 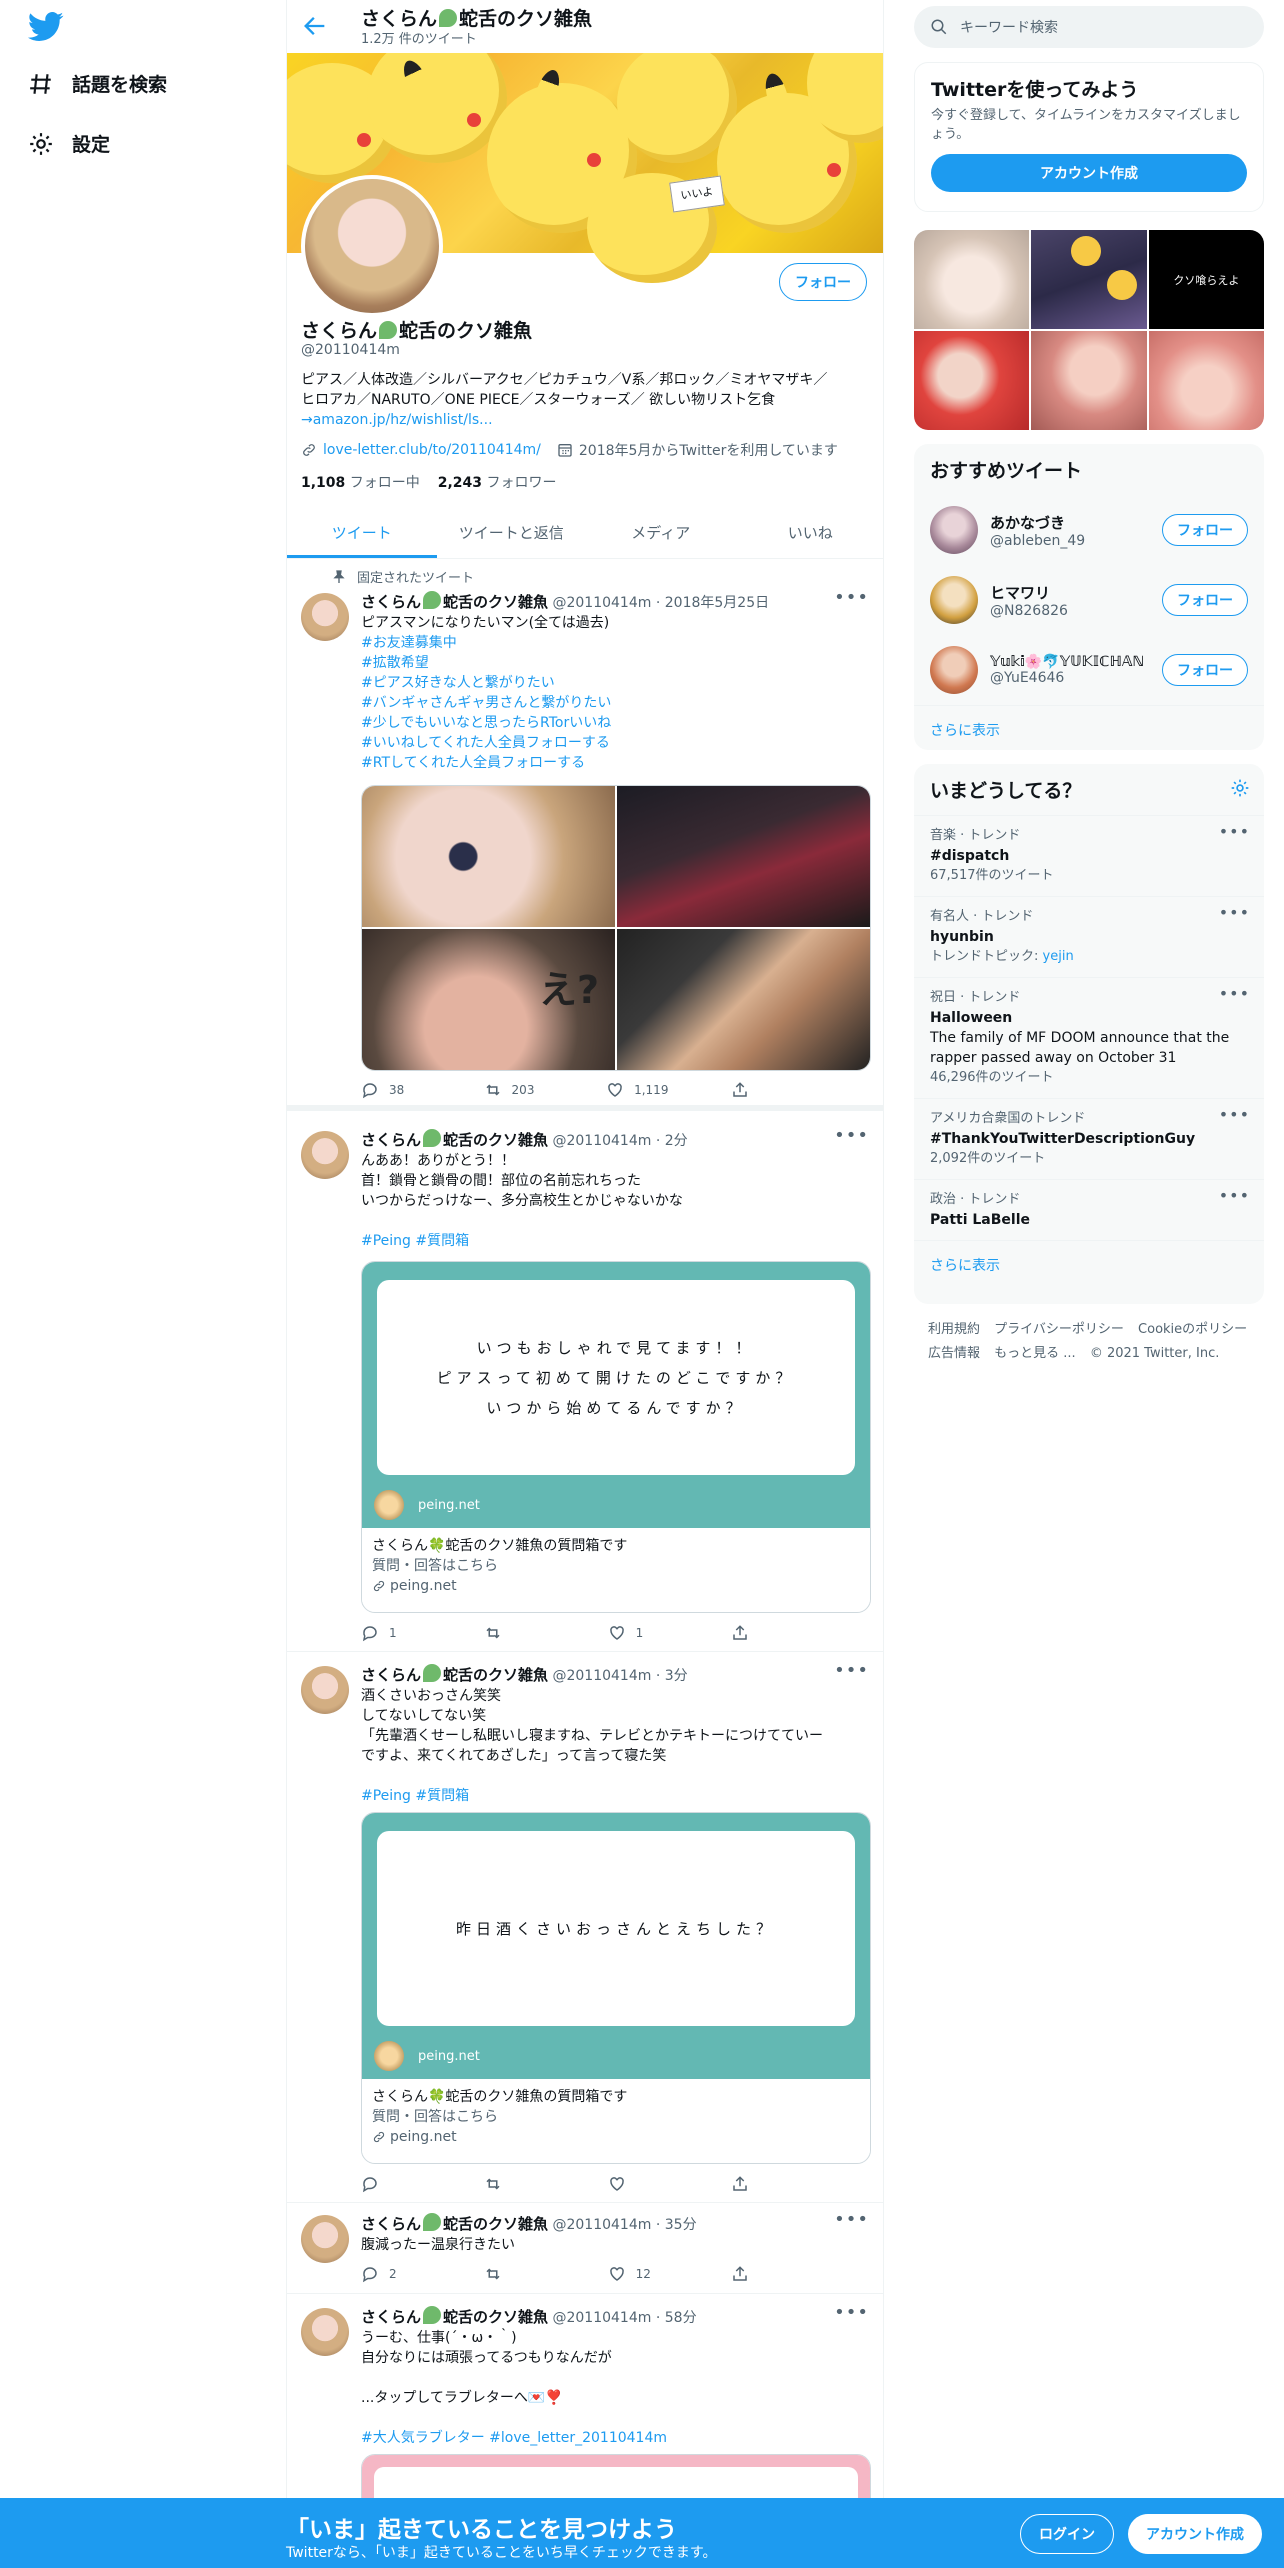 I want to click on hashtag: #RTしてくれた人全員フォローする, so click(x=616, y=763).